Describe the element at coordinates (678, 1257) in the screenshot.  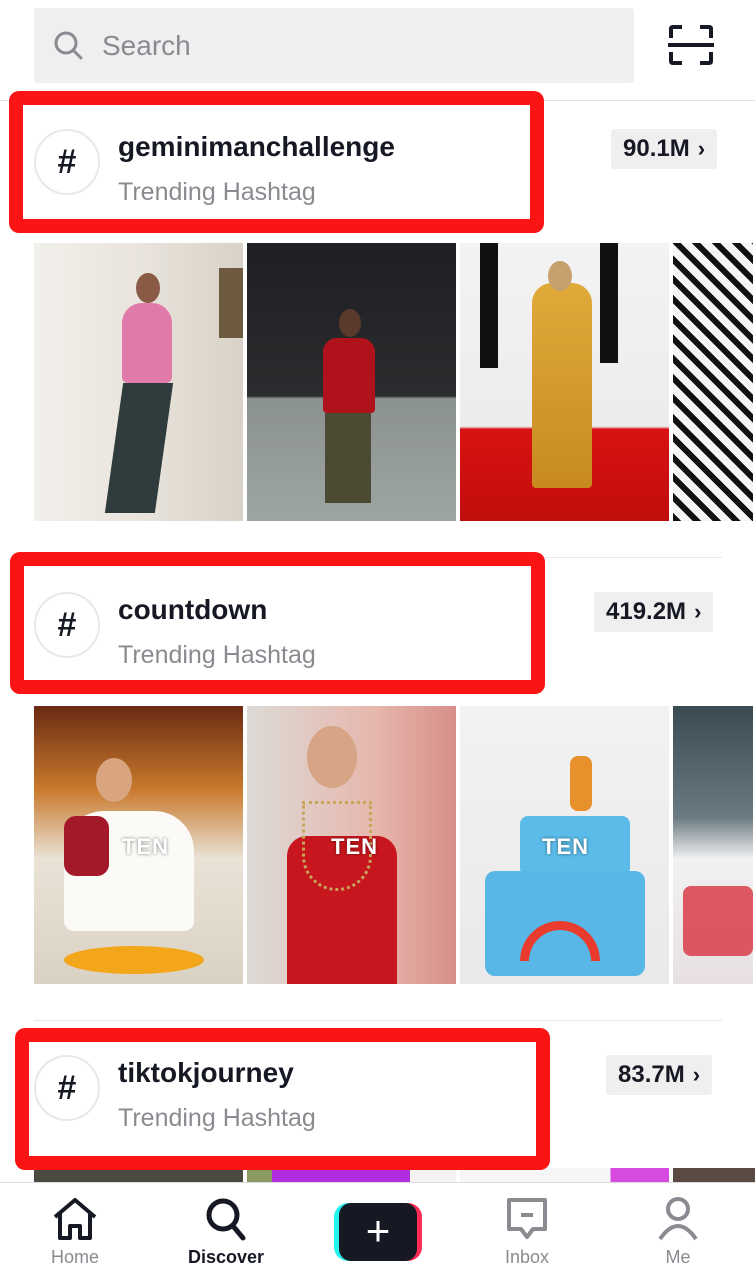
I see `tab-label: Me` at that location.